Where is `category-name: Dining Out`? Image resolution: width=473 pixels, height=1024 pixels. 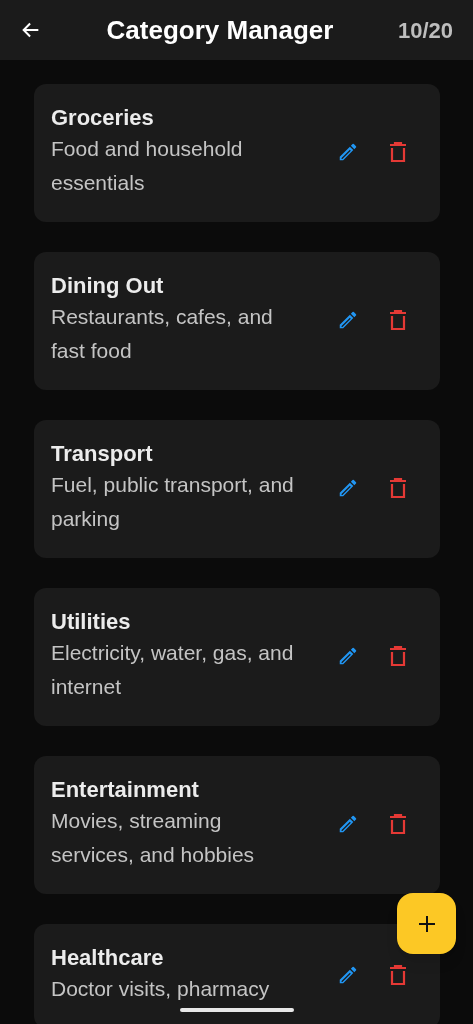 category-name: Dining Out is located at coordinates (108, 286).